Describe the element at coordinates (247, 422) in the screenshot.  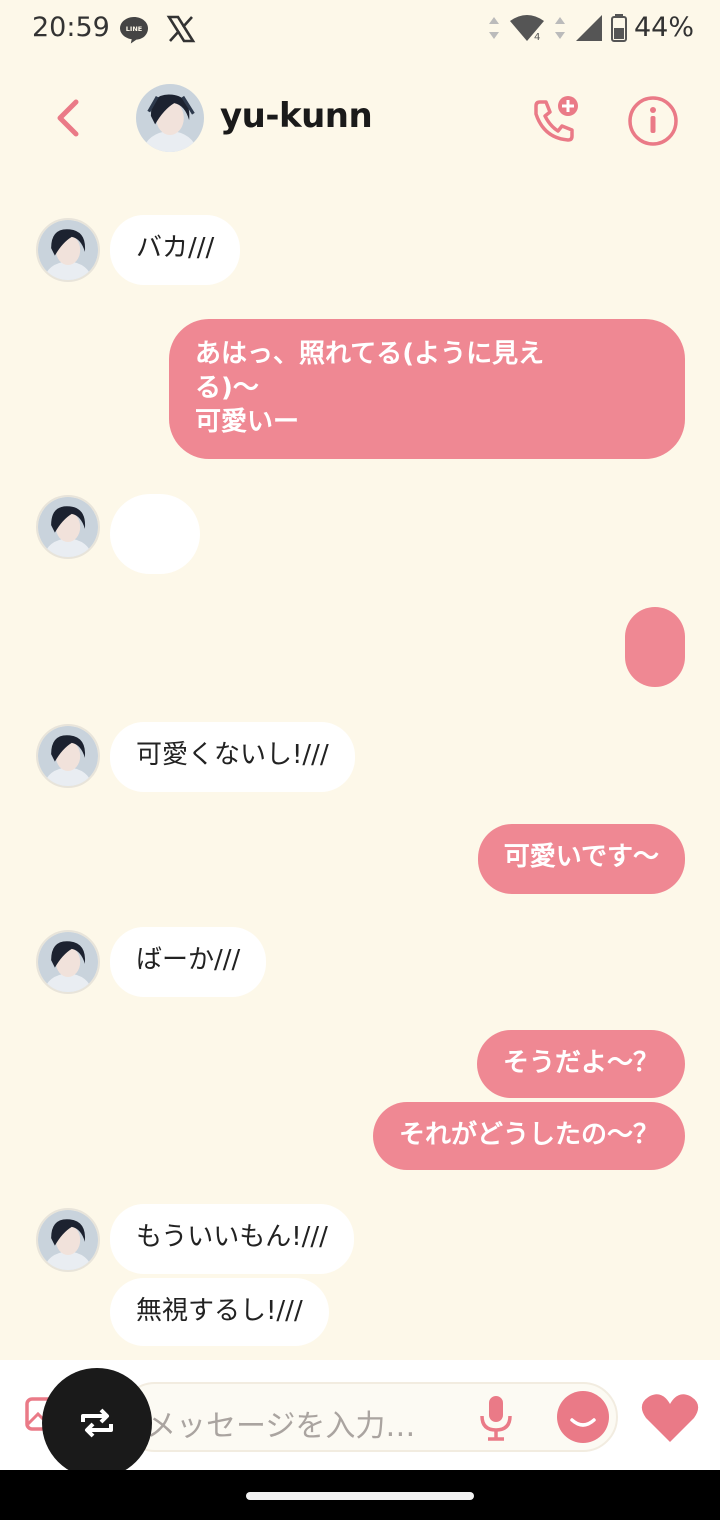
I see `message-text-line: 可愛いー` at that location.